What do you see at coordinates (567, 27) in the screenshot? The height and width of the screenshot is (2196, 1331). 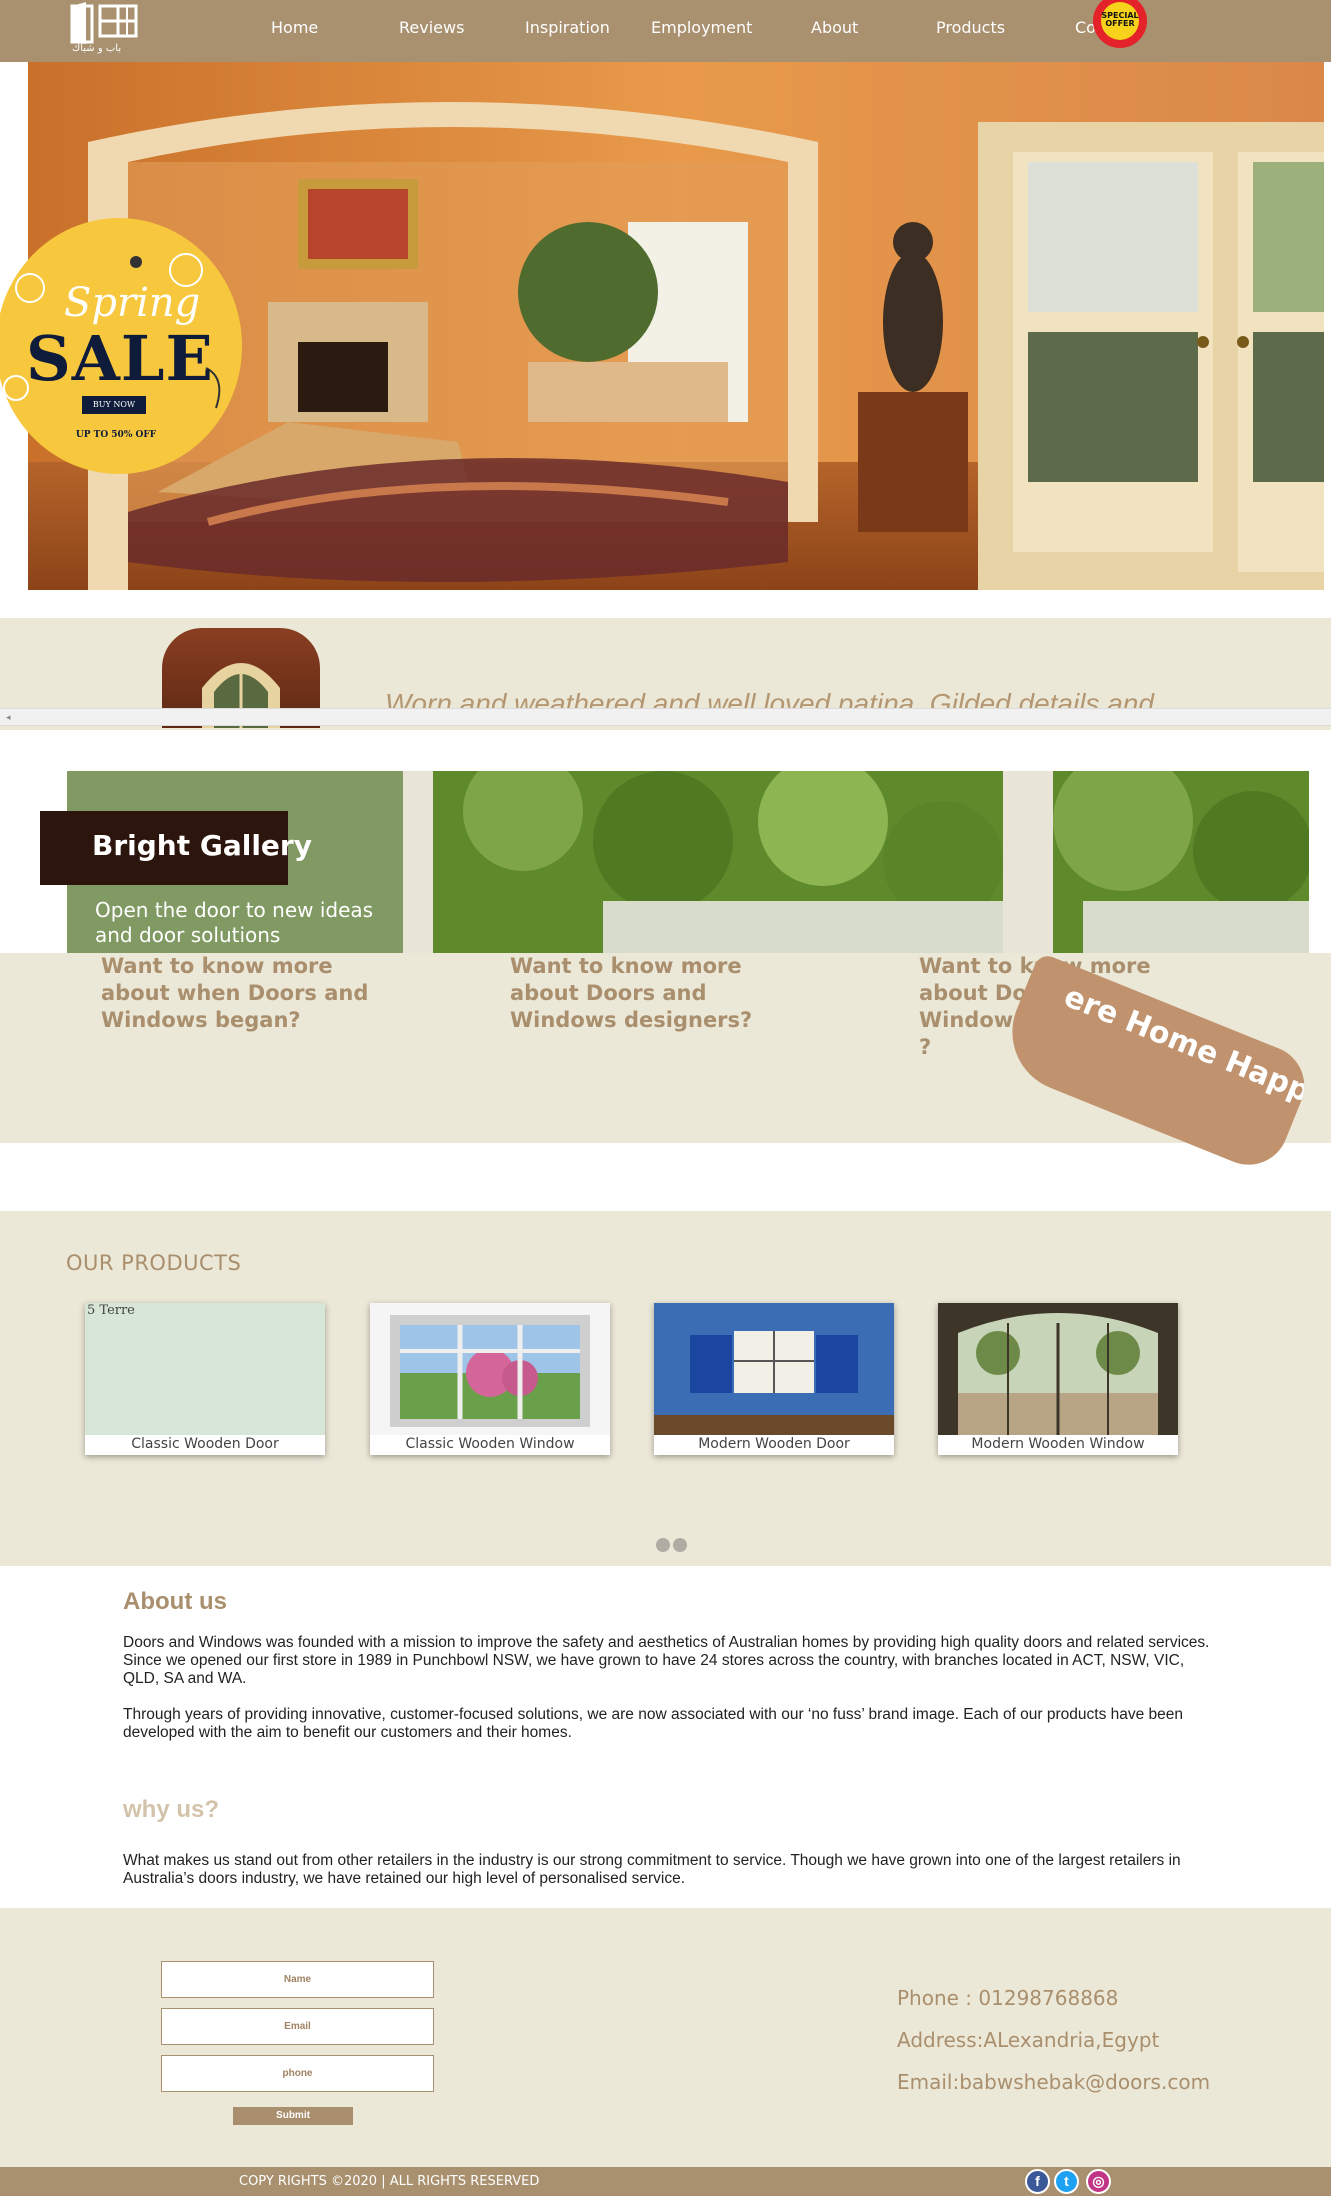 I see `nav-inspiration: Inspiration` at bounding box center [567, 27].